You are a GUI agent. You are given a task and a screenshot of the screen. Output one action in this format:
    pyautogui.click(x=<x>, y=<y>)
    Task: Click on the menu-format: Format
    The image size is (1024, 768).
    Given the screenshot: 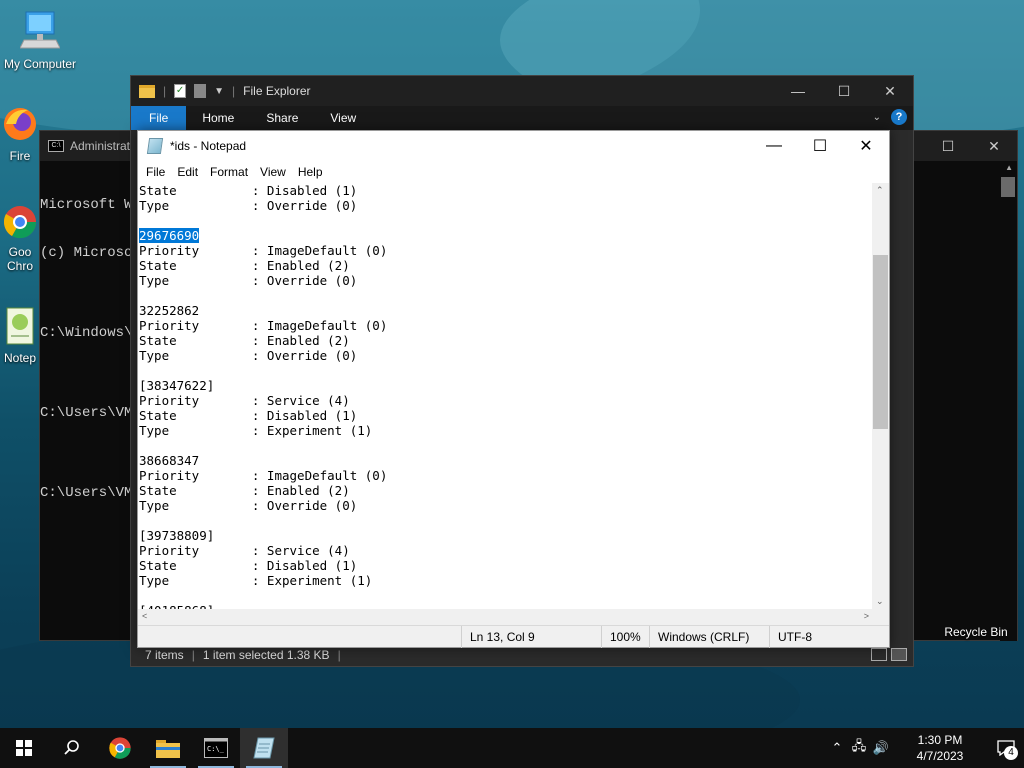 What is the action you would take?
    pyautogui.click(x=229, y=172)
    